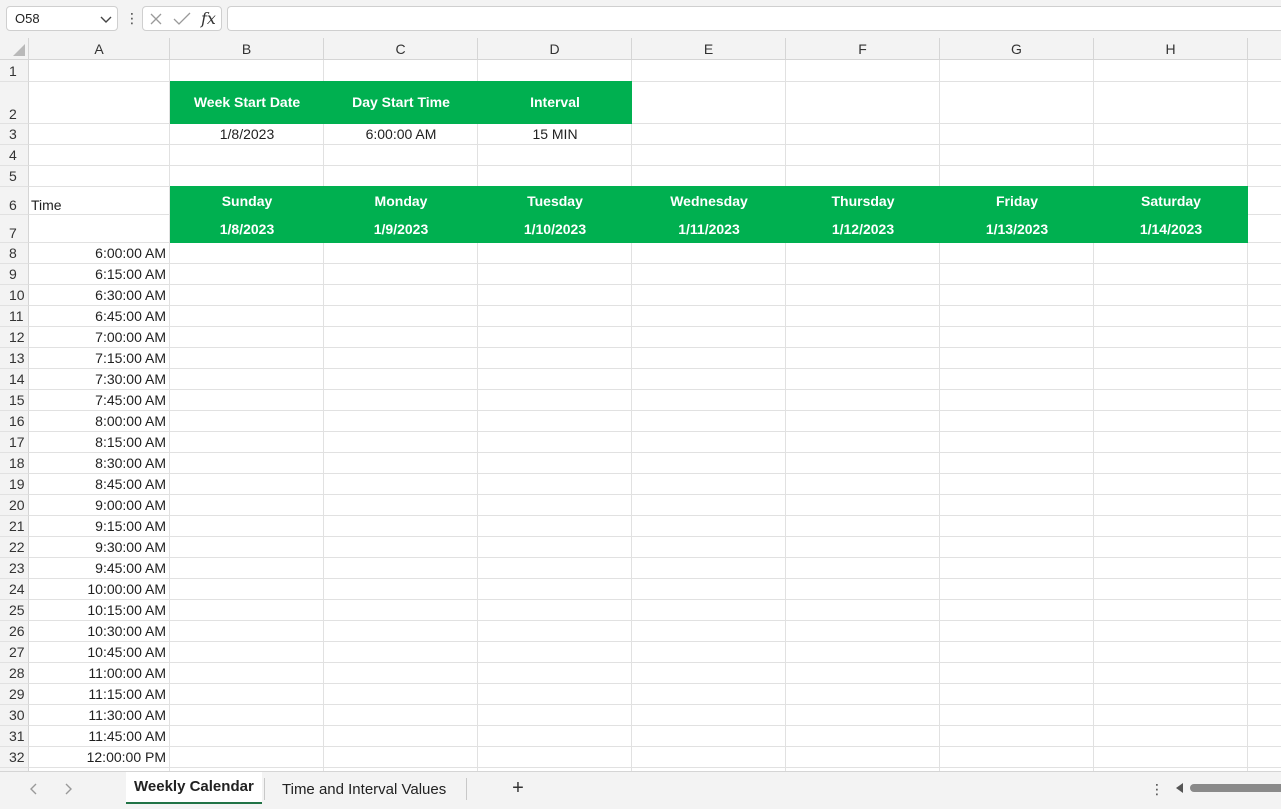  I want to click on time-slot: 9:30:00 AM, so click(97, 547).